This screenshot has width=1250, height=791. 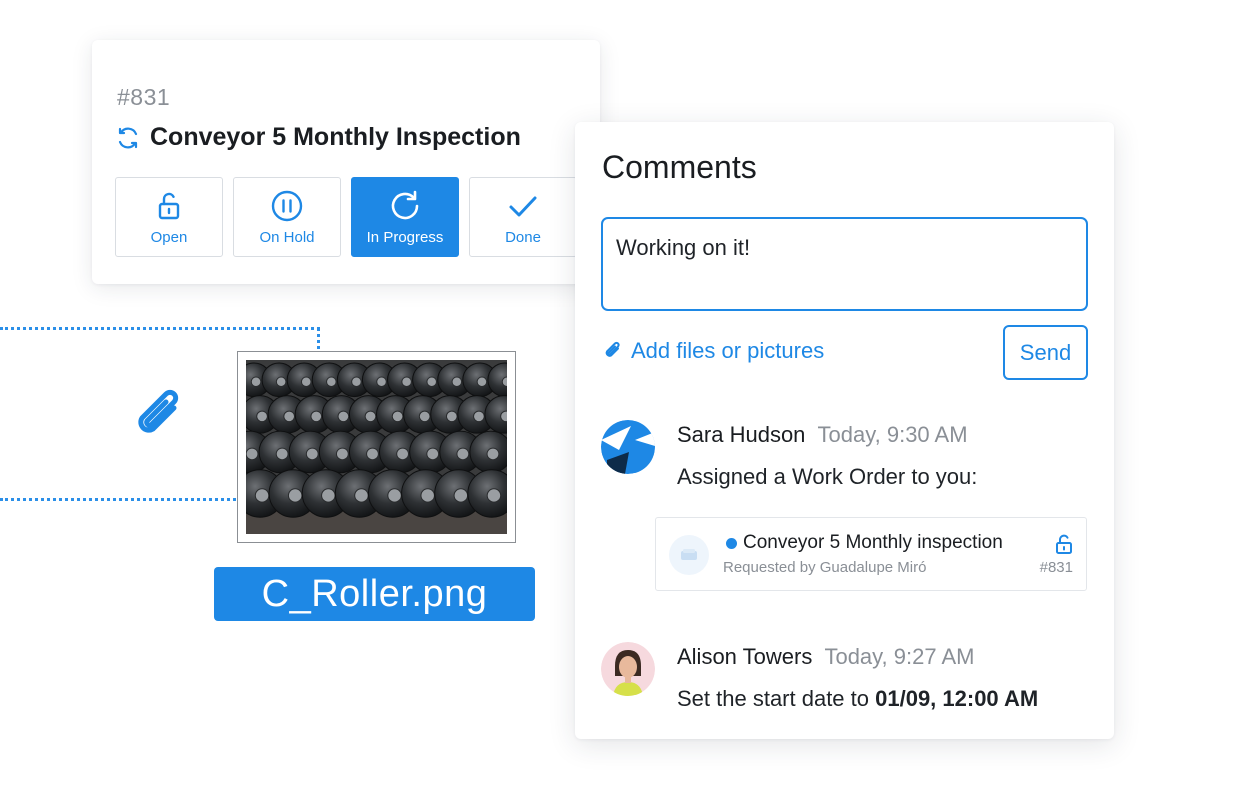 I want to click on work-order-ref-requester: Requested by Guadalupe Miró, so click(x=825, y=567).